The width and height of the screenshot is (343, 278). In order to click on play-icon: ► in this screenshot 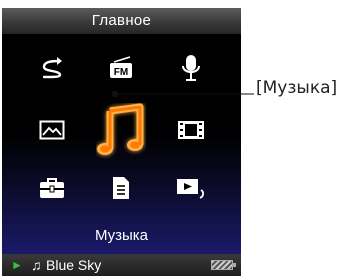, I will do `click(17, 265)`.